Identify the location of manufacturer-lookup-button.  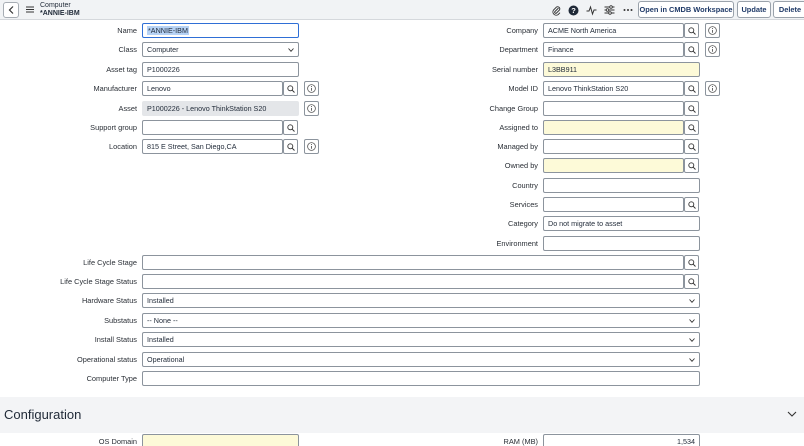
(290, 88).